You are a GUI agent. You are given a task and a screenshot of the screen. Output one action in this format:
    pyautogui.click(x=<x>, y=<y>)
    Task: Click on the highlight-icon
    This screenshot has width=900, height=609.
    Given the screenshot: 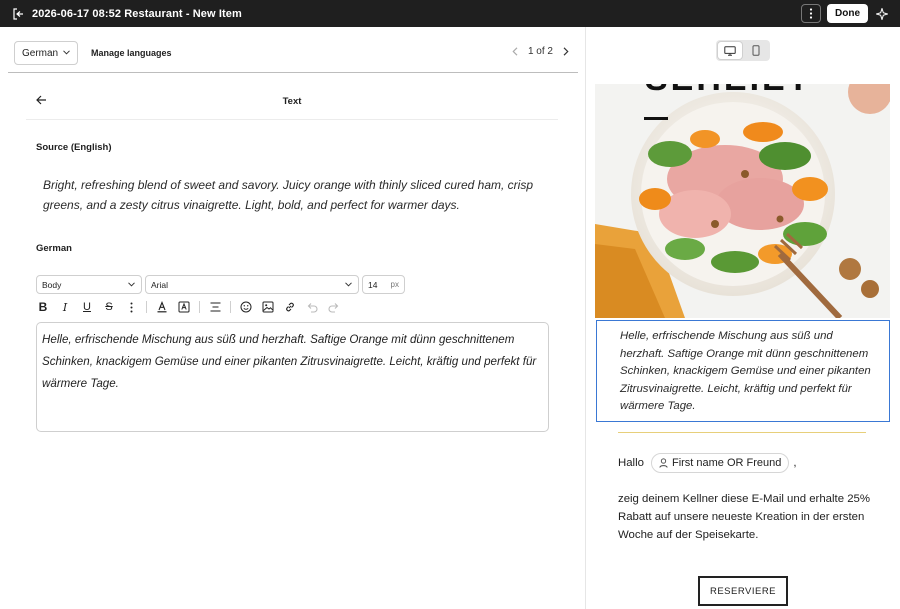 What is the action you would take?
    pyautogui.click(x=184, y=307)
    